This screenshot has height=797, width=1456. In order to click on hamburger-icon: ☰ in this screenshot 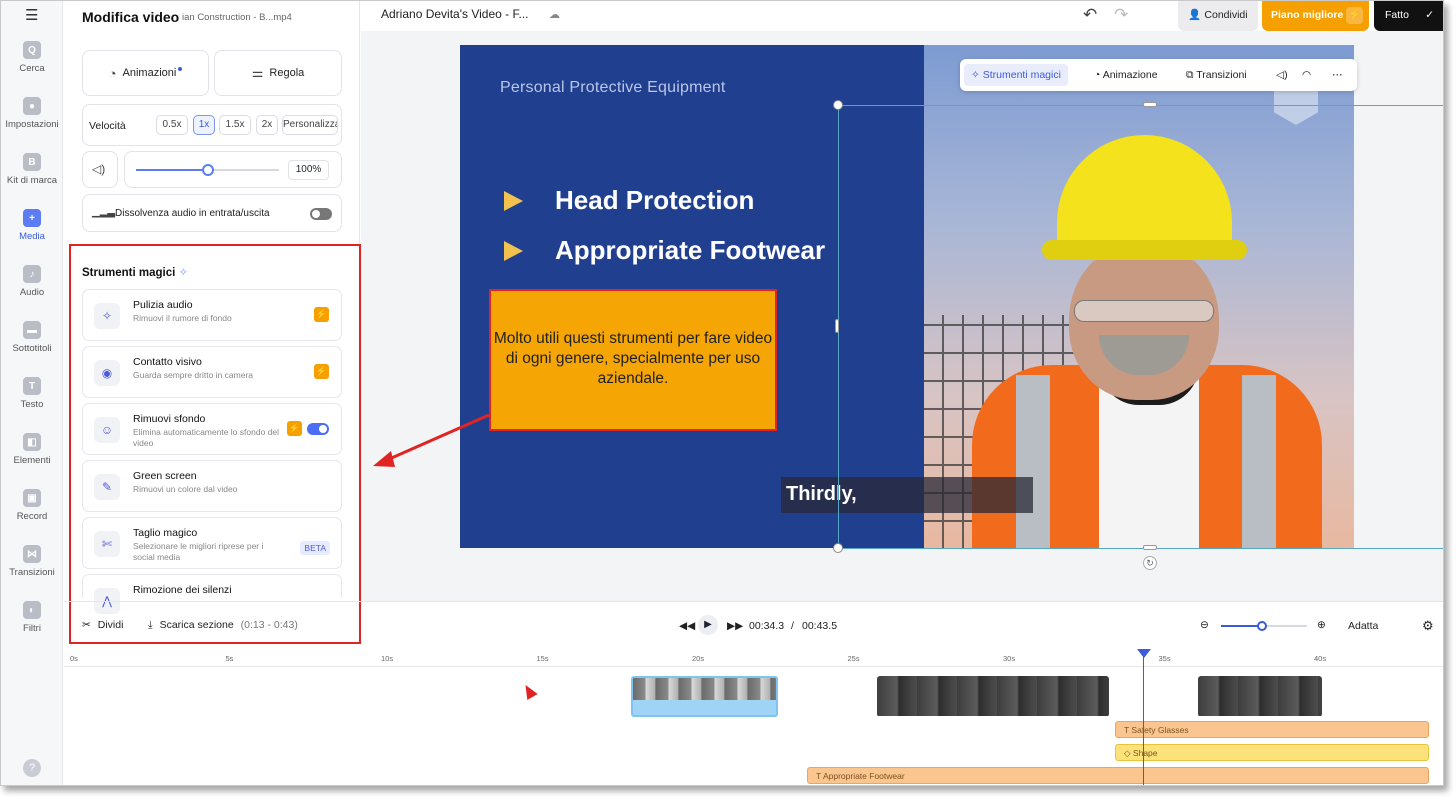, I will do `click(31, 15)`.